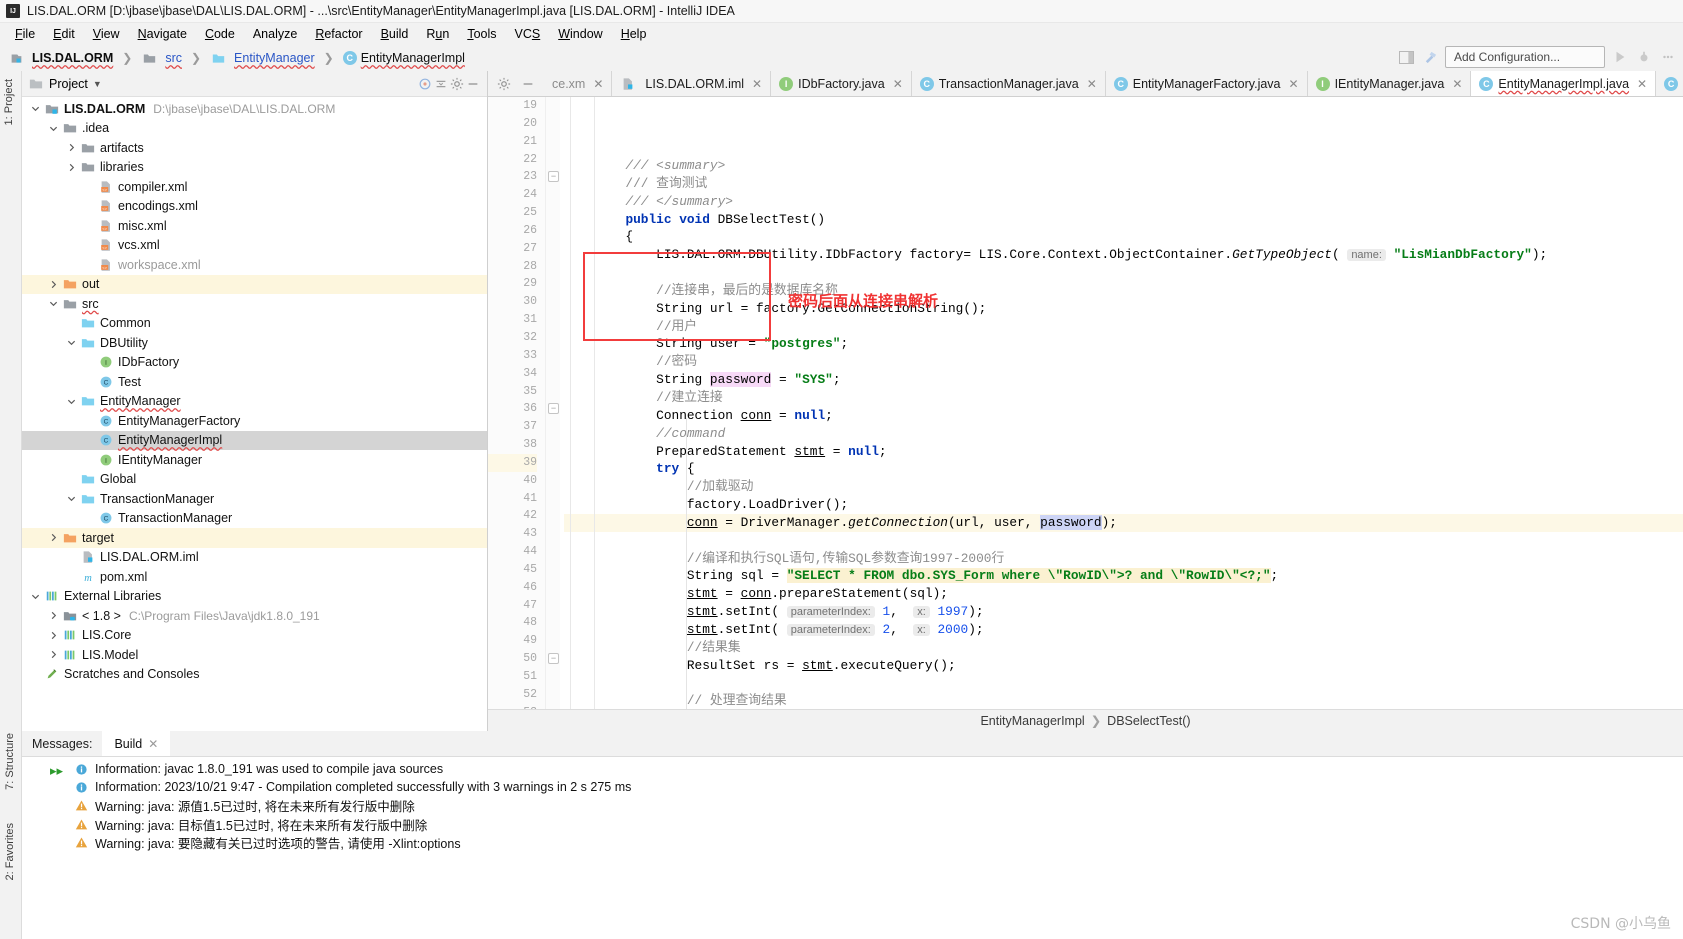 This screenshot has width=1683, height=939. I want to click on menu-edit: Edit, so click(64, 34).